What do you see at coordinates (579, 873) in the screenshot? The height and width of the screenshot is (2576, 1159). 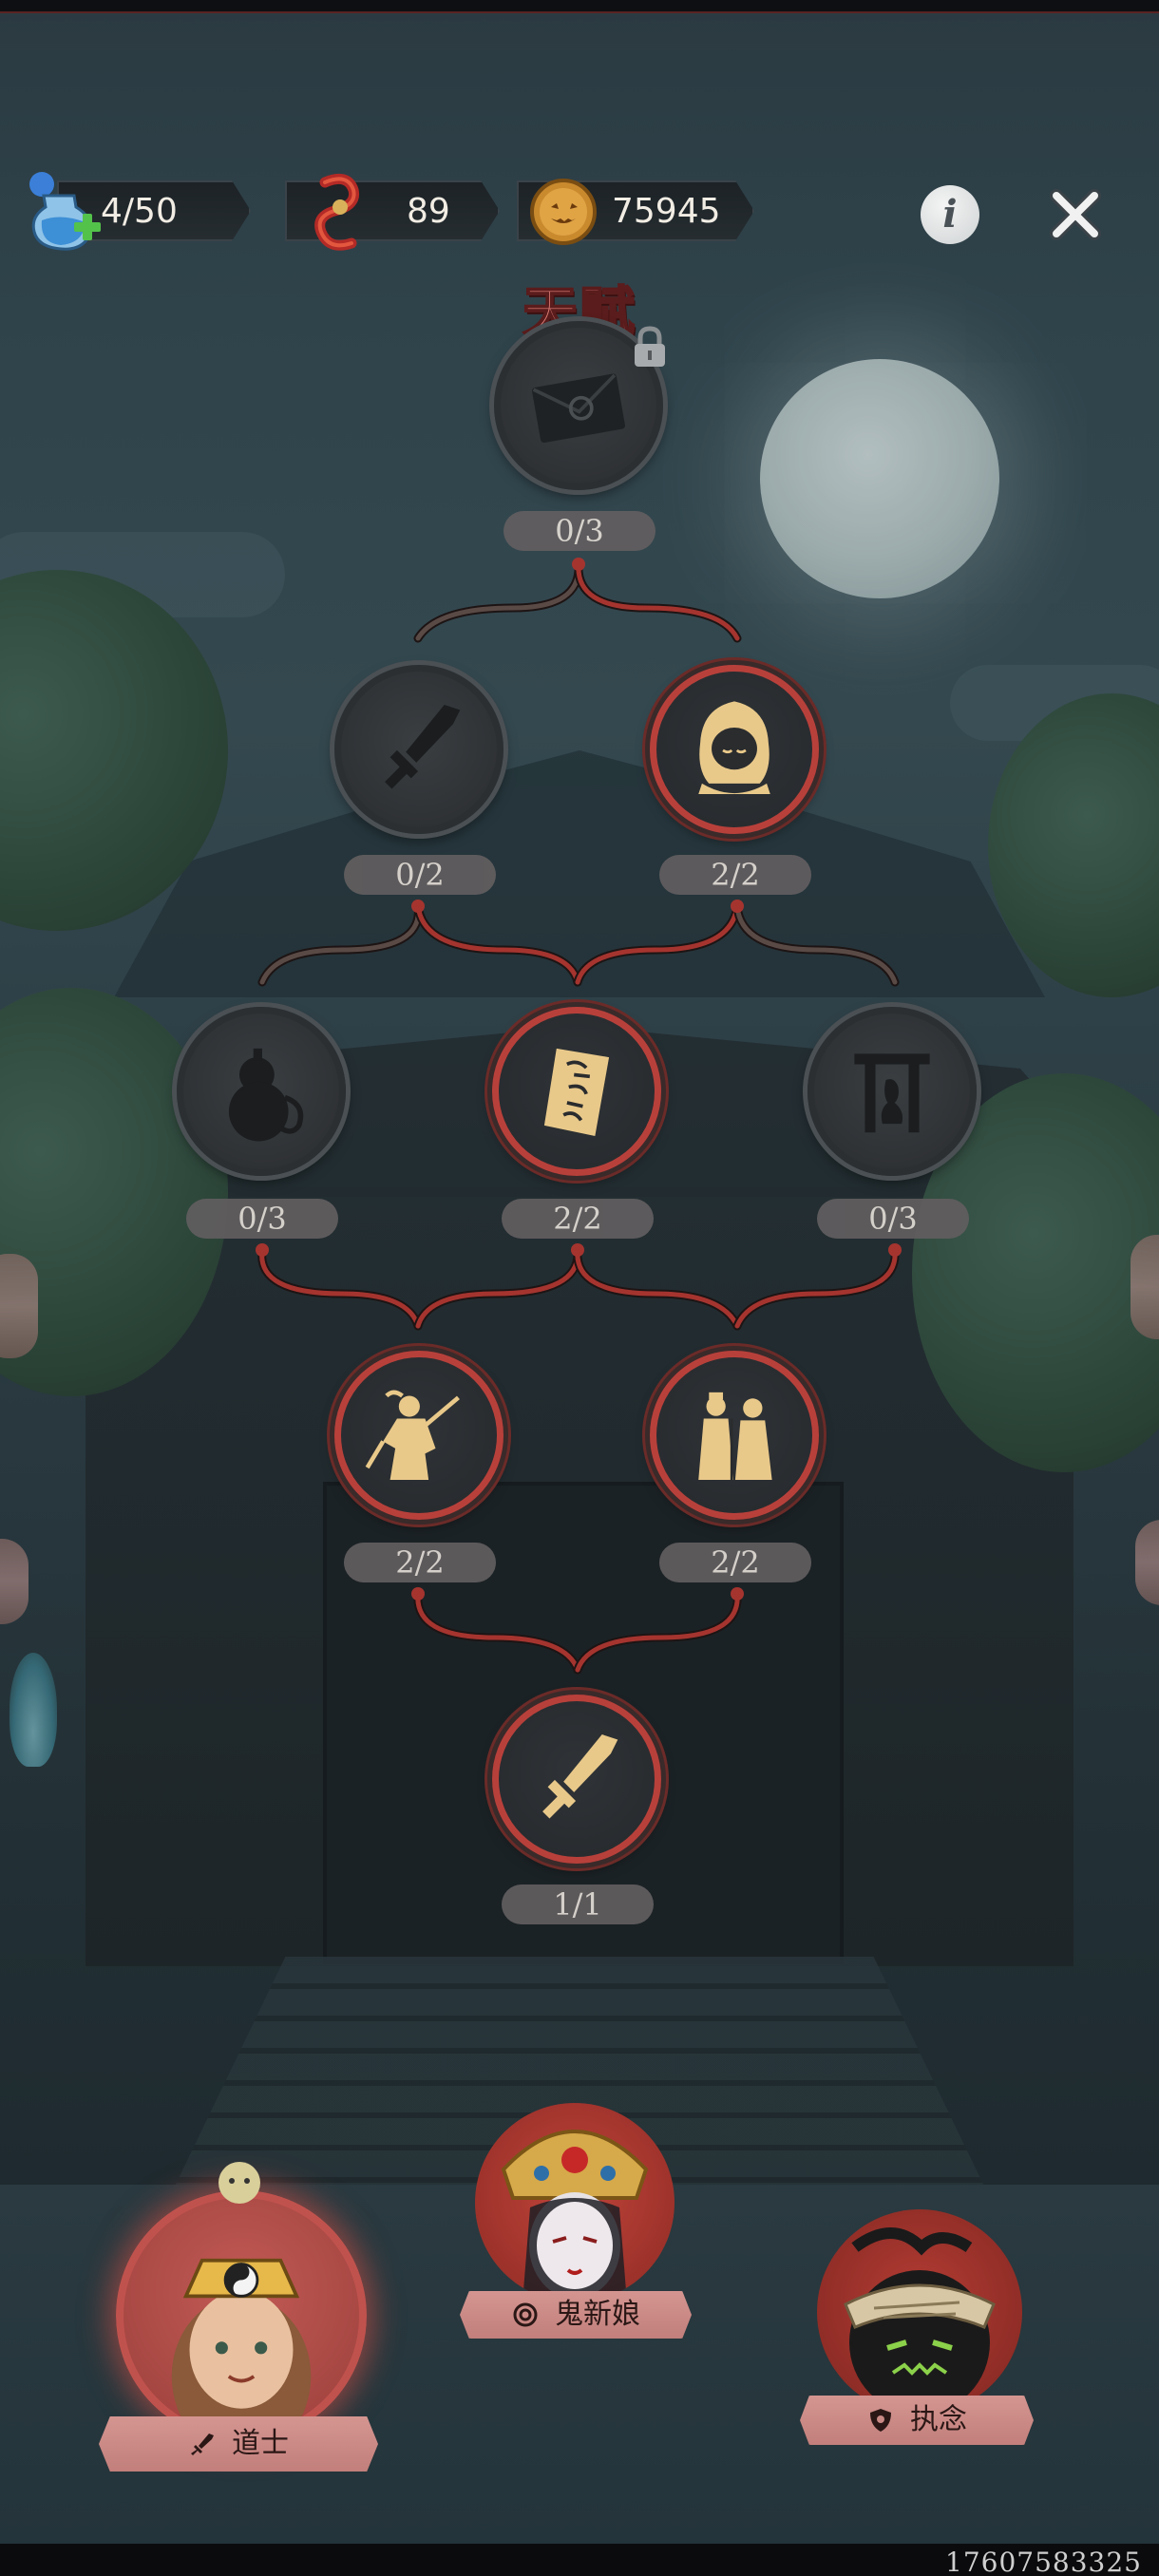 I see `temple-roof` at bounding box center [579, 873].